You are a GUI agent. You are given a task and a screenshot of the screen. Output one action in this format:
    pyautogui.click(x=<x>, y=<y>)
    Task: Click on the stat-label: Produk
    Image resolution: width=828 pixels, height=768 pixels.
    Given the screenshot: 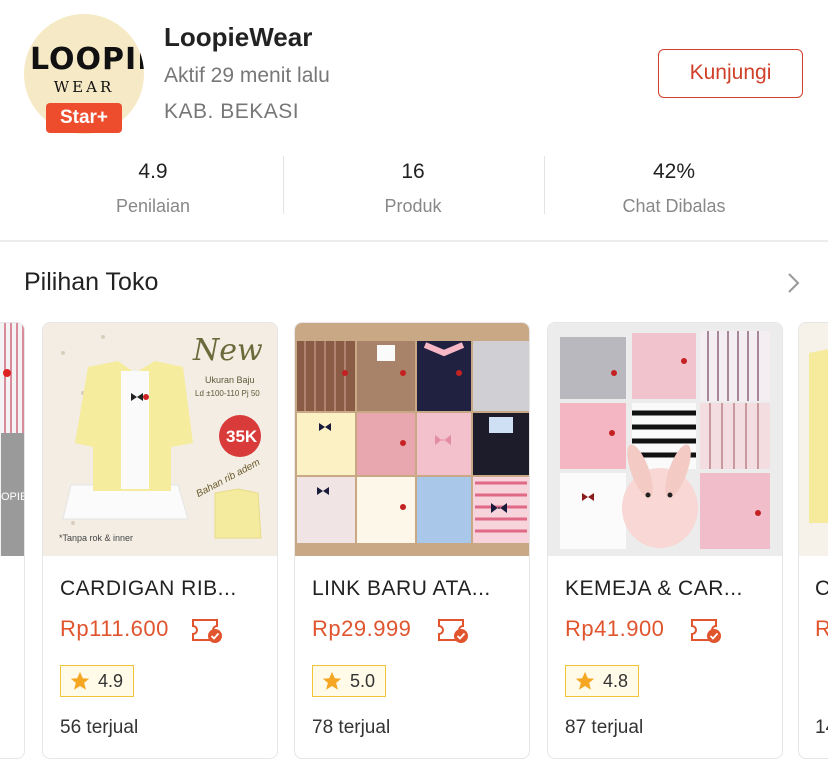 What is the action you would take?
    pyautogui.click(x=413, y=206)
    